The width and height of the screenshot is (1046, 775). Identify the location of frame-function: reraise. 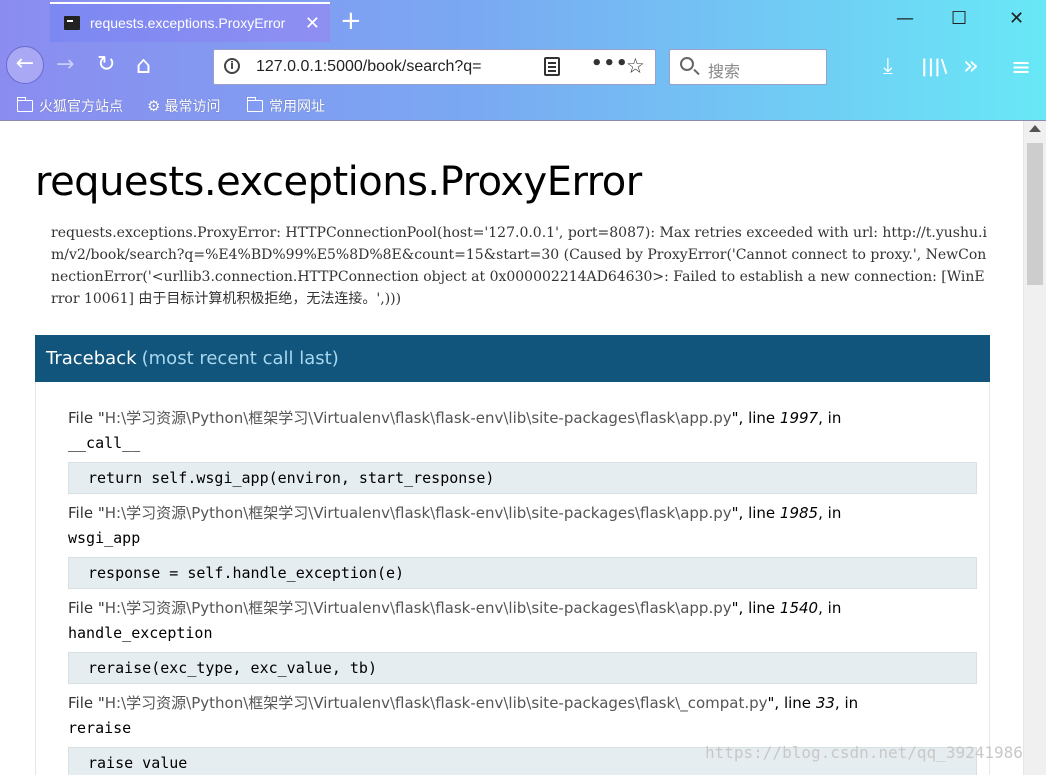
(100, 728).